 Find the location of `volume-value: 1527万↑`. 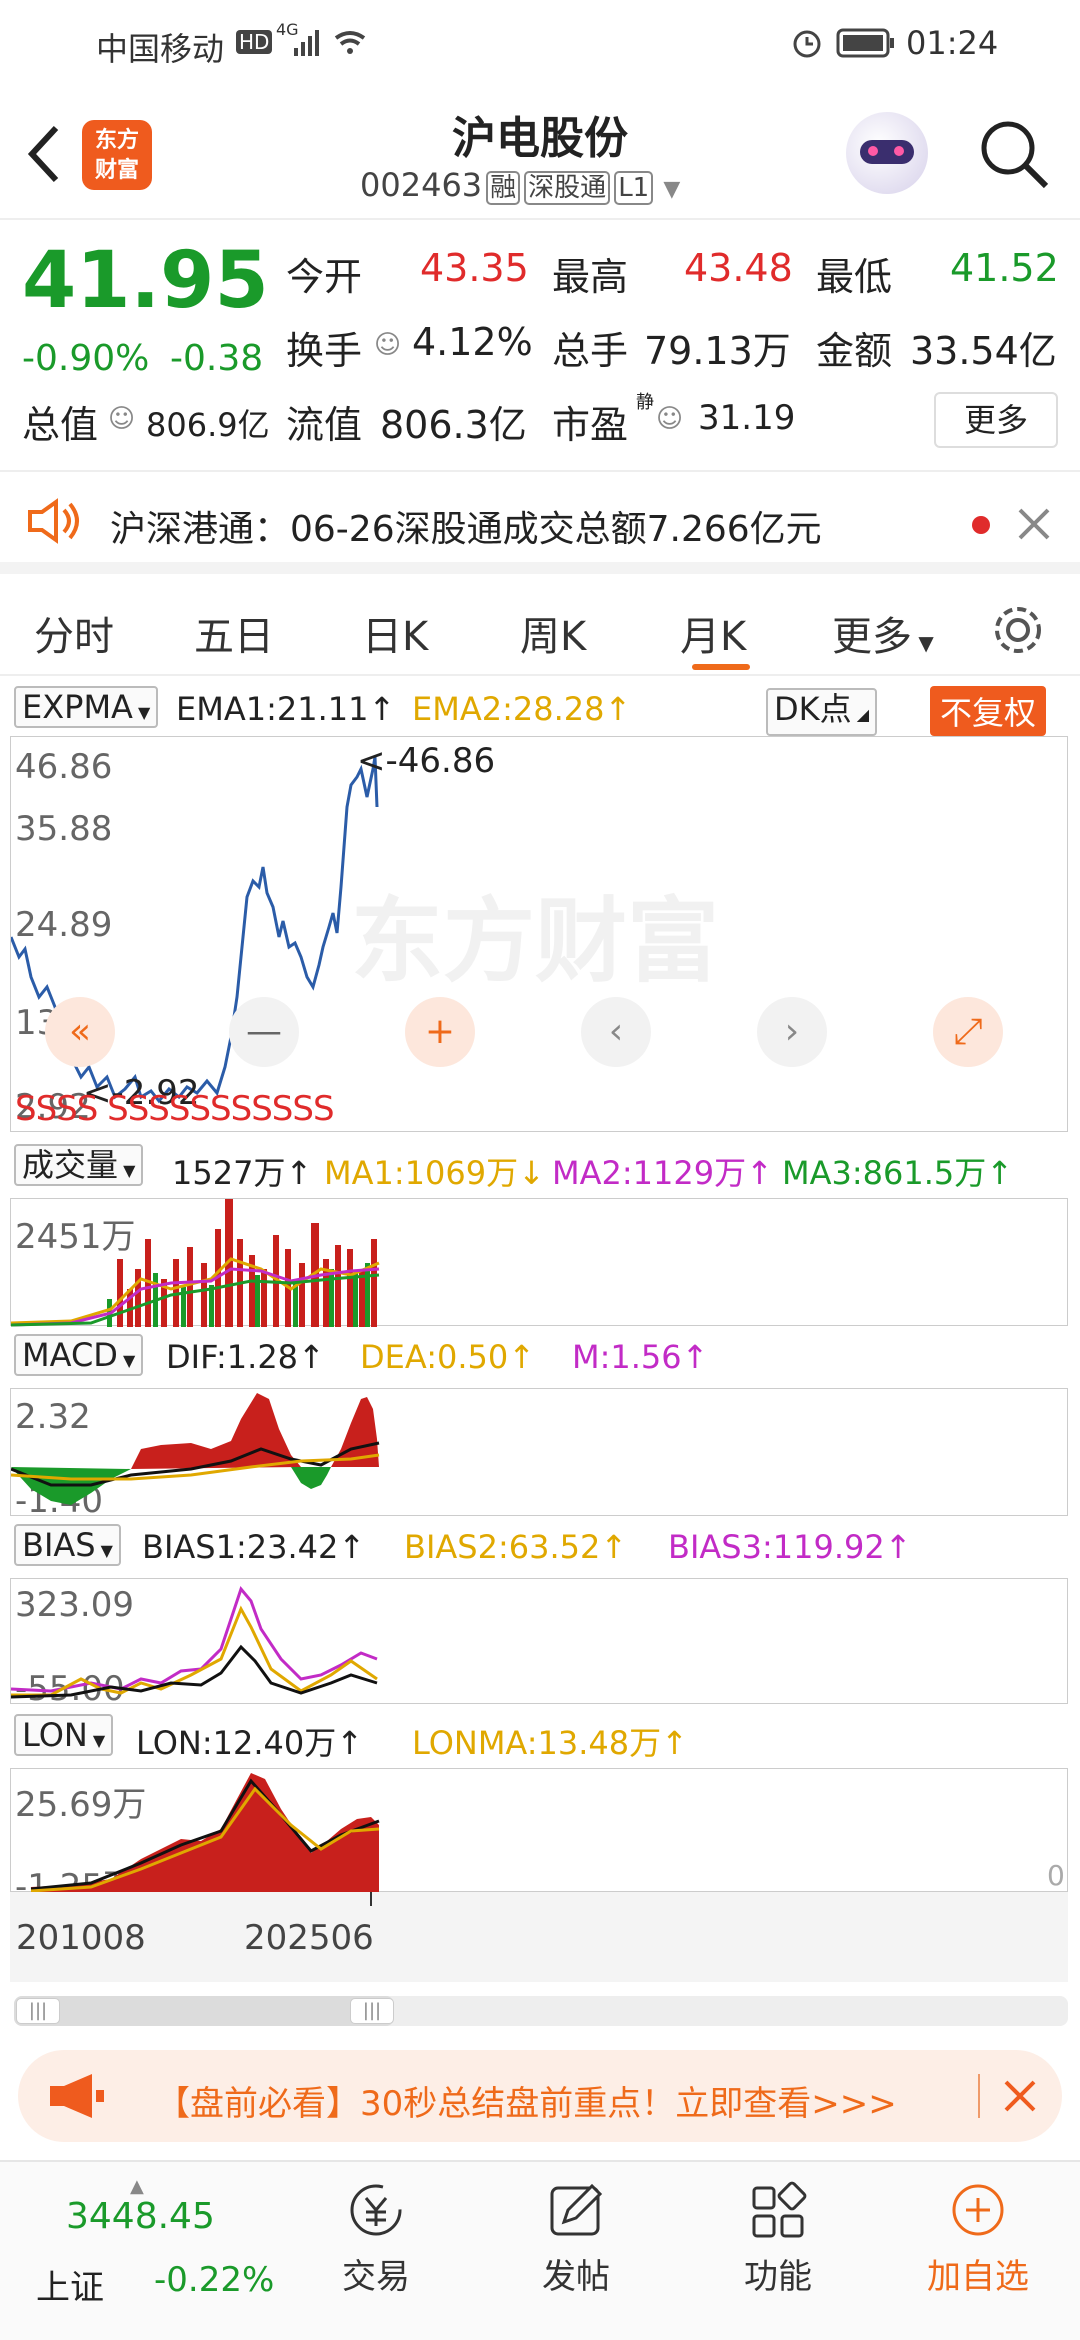

volume-value: 1527万↑ is located at coordinates (242, 1173).